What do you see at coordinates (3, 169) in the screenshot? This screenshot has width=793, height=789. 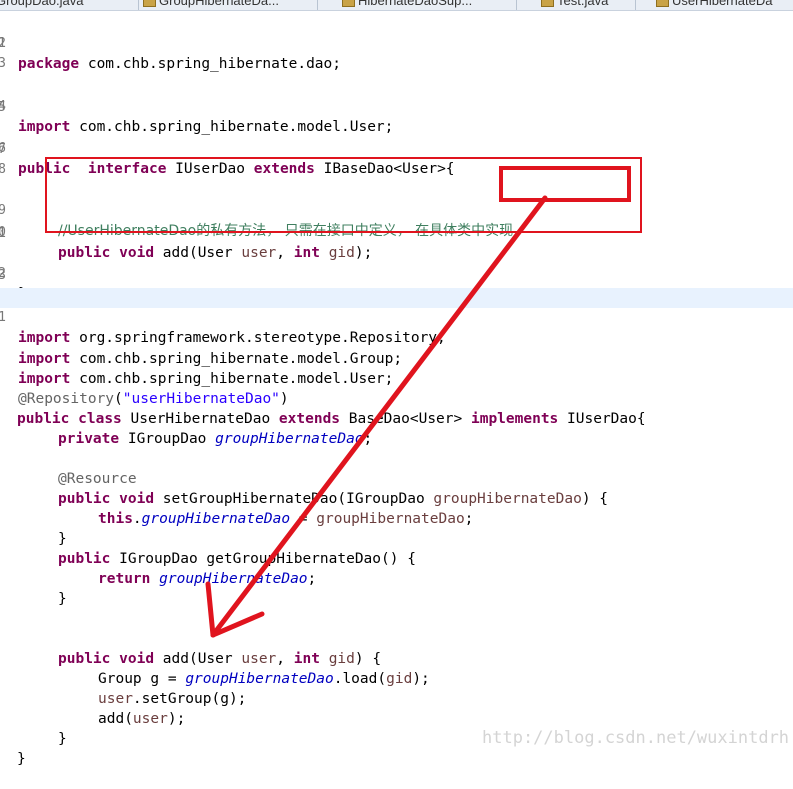 I see `code-line: 8` at bounding box center [3, 169].